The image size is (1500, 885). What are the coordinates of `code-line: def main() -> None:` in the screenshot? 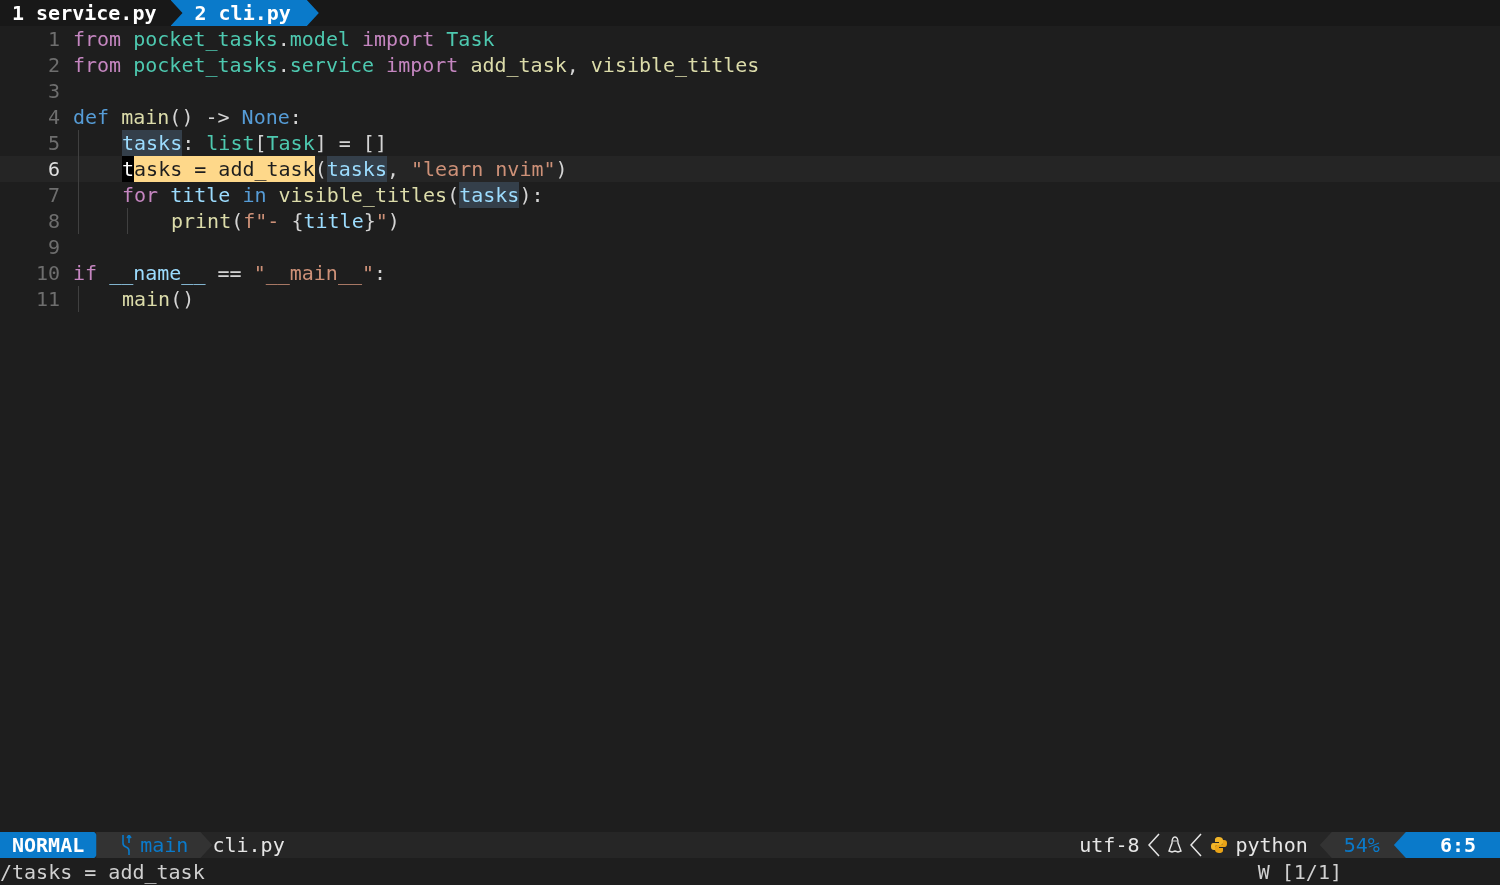 It's located at (187, 117).